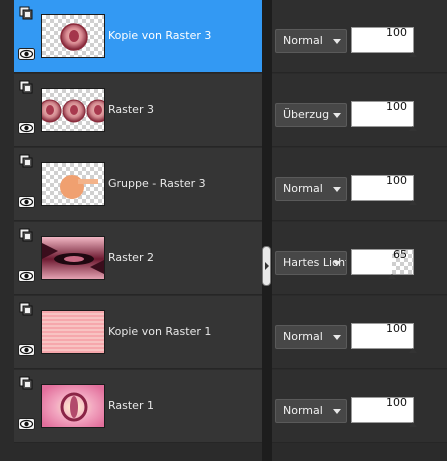 The image size is (447, 461). What do you see at coordinates (73, 184) in the screenshot?
I see `layer-thumbnail-orange-blob` at bounding box center [73, 184].